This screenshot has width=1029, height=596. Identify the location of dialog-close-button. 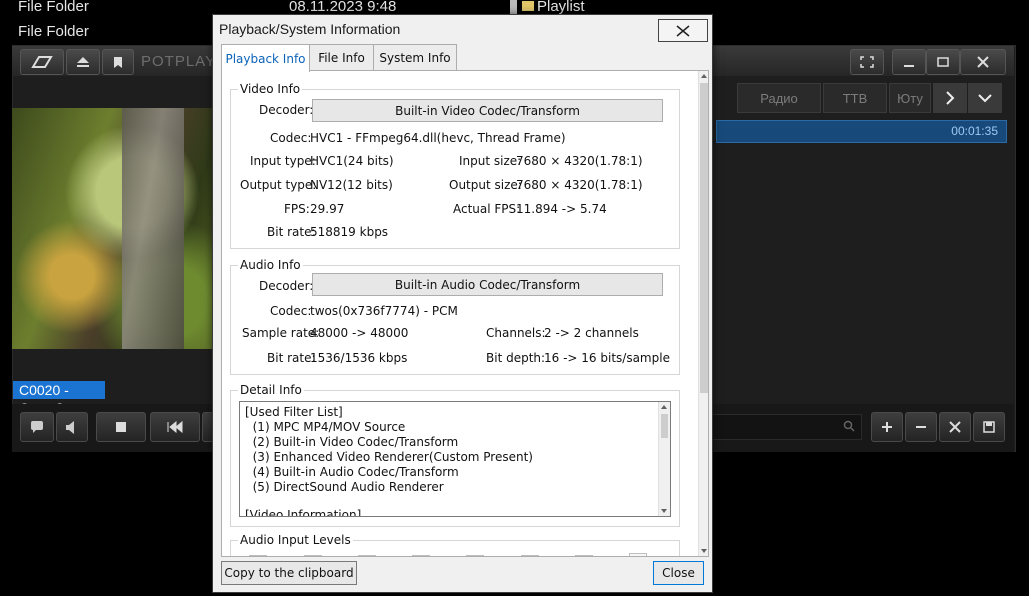
(683, 30).